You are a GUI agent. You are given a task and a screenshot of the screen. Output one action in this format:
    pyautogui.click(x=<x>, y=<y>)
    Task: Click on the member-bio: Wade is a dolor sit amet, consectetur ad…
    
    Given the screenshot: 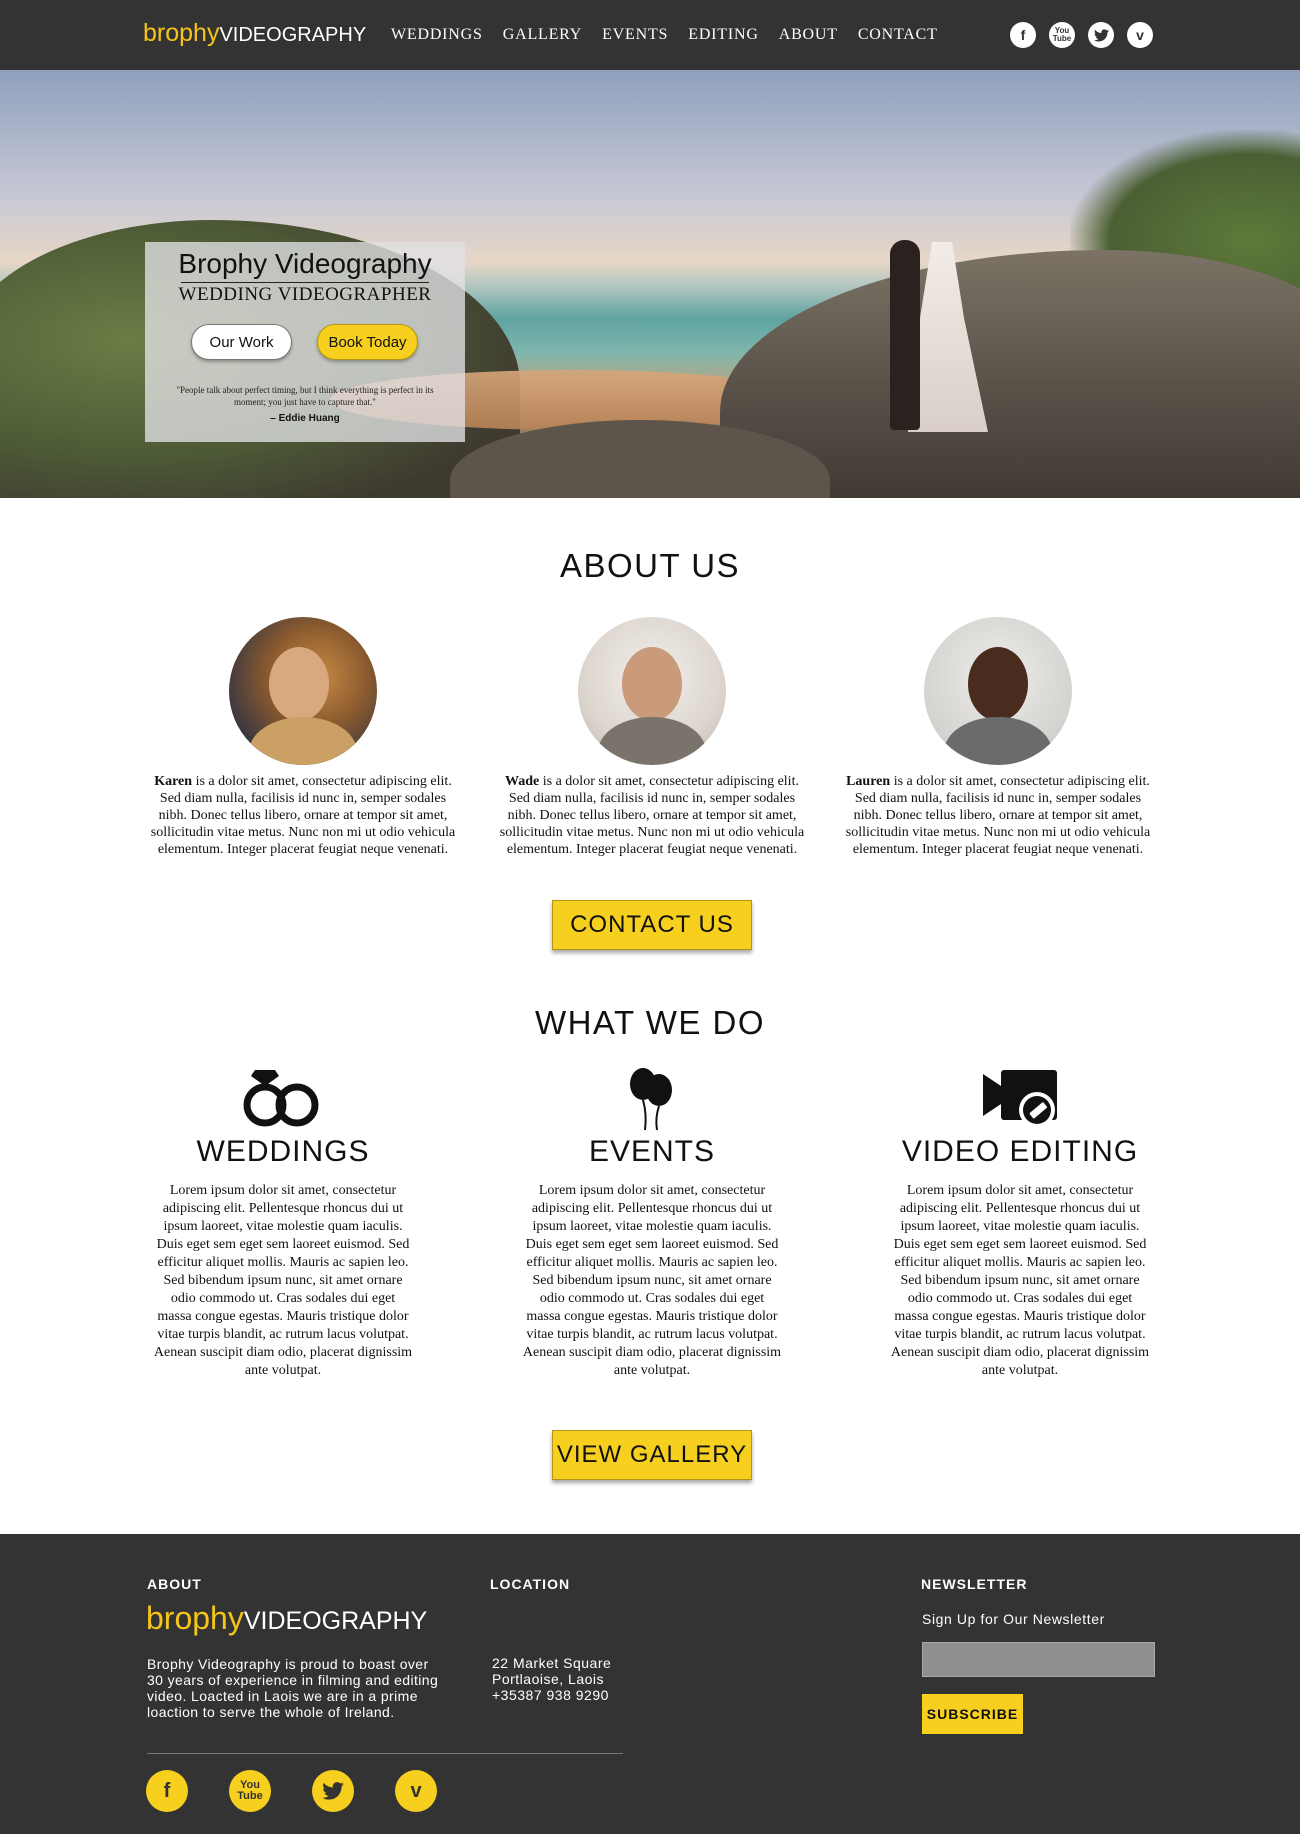 What is the action you would take?
    pyautogui.click(x=652, y=815)
    